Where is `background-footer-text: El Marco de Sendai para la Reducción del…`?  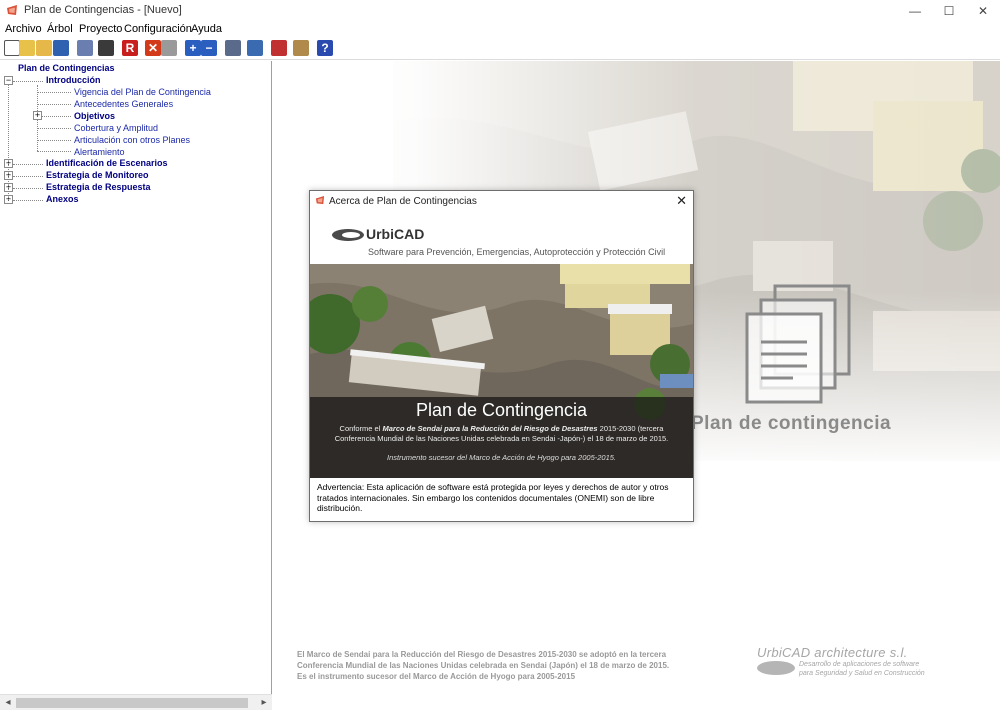
background-footer-text: El Marco de Sendai para la Reducción del… is located at coordinates (483, 665).